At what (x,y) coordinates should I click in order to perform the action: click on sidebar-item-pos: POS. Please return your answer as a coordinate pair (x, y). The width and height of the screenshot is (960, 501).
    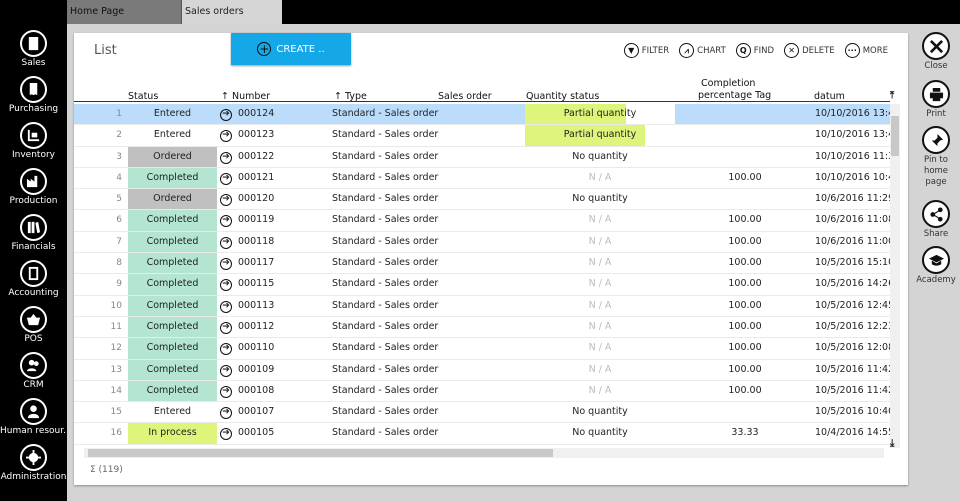
    Looking at the image, I should click on (33, 325).